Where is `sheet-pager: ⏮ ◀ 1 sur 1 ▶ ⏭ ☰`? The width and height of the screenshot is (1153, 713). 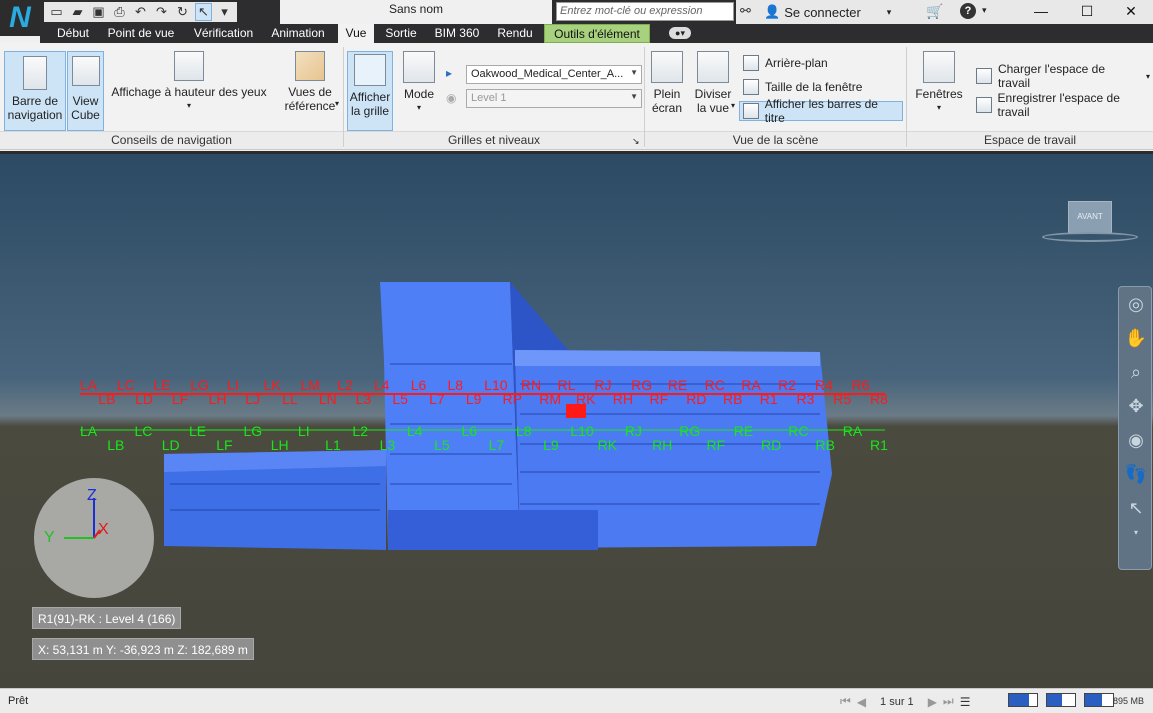
sheet-pager: ⏮ ◀ 1 sur 1 ▶ ⏭ ☰ is located at coordinates (905, 701).